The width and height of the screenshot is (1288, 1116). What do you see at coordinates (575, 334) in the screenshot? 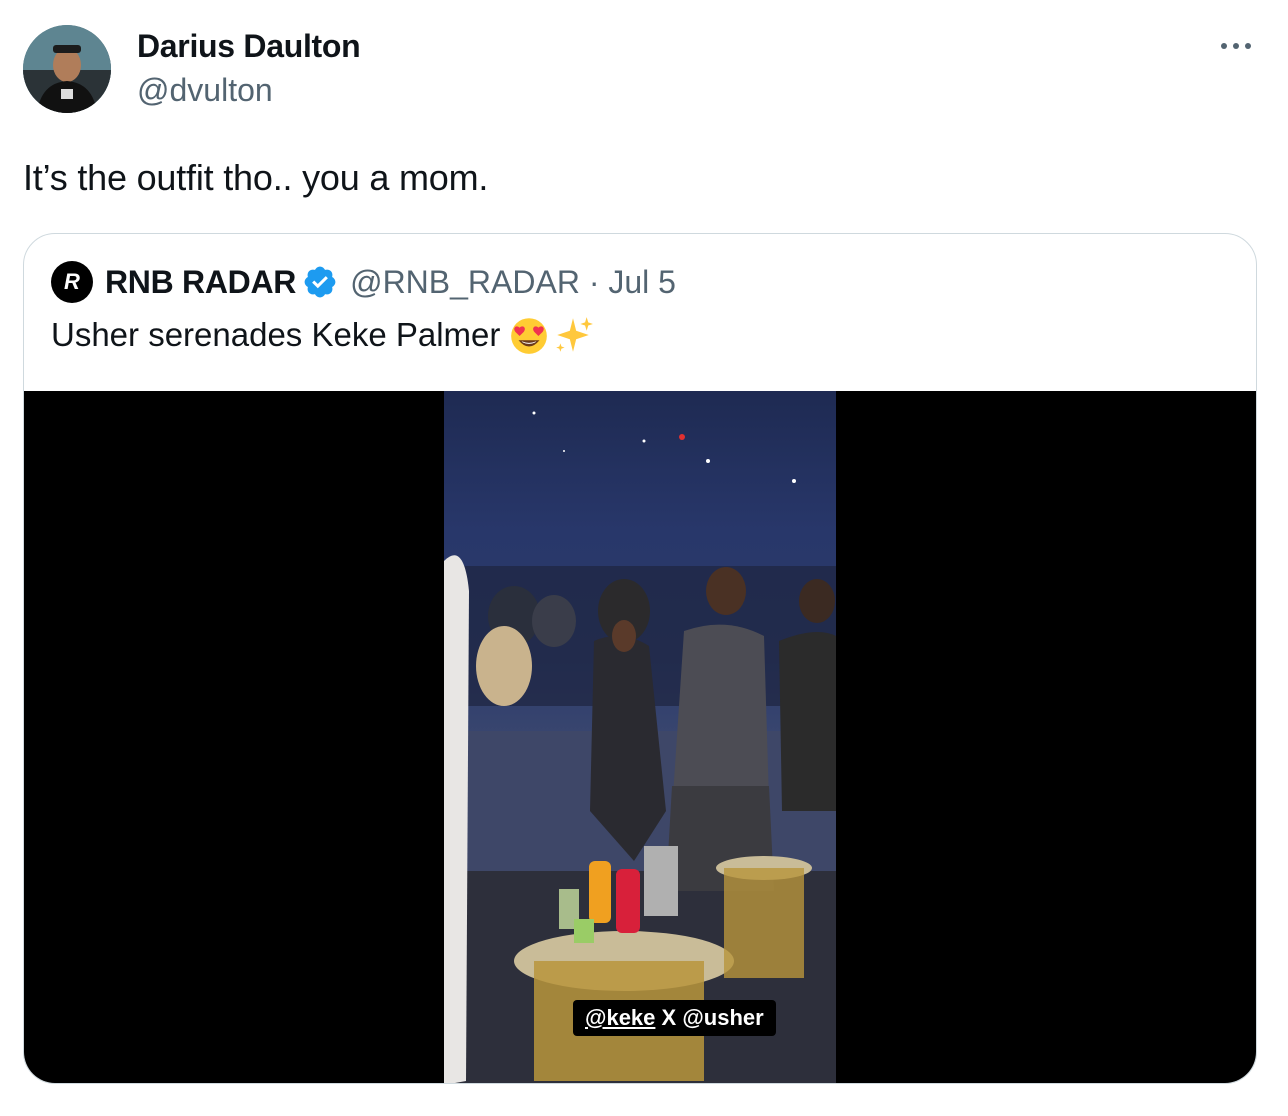
I see `sparkles-emoji` at bounding box center [575, 334].